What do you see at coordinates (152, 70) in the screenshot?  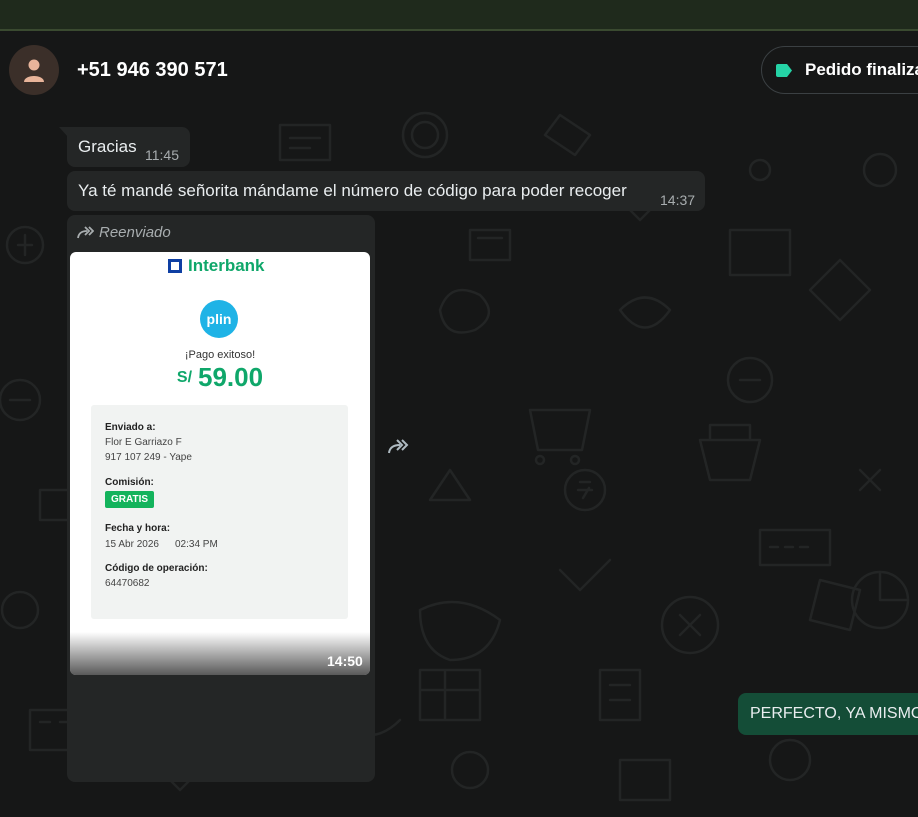 I see `contact-name: +51 946 390 571` at bounding box center [152, 70].